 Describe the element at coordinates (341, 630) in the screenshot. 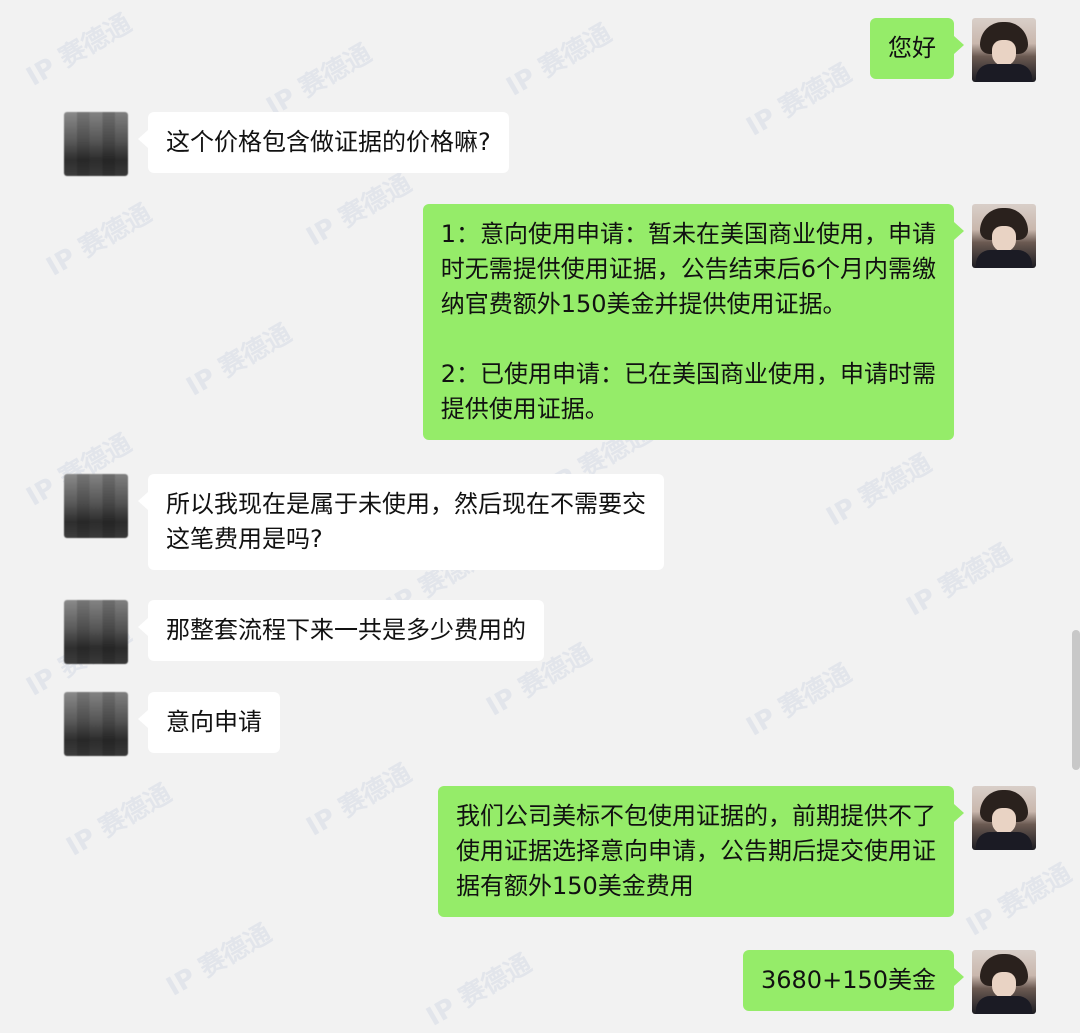

I see `message-bubble: 那整套流程下来一共是多少费用的` at that location.